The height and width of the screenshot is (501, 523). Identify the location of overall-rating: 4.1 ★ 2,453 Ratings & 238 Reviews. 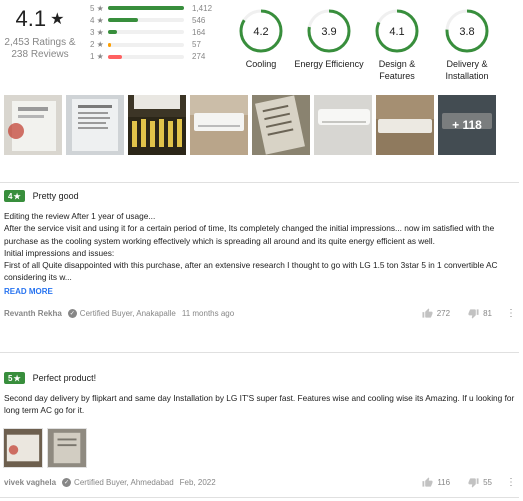
(40, 33).